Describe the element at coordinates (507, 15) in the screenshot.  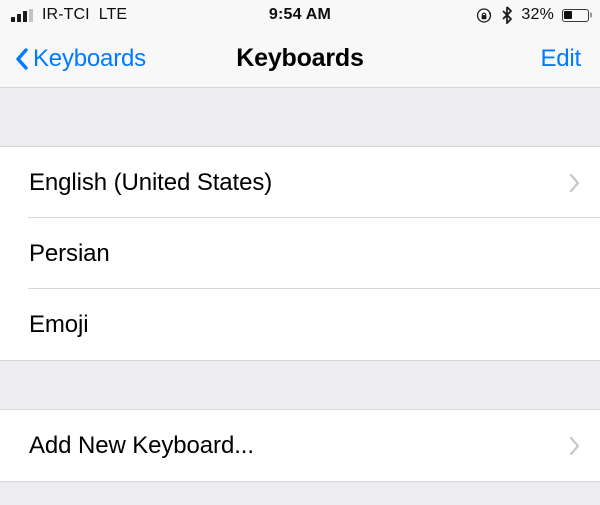
I see `bluetooth-icon` at that location.